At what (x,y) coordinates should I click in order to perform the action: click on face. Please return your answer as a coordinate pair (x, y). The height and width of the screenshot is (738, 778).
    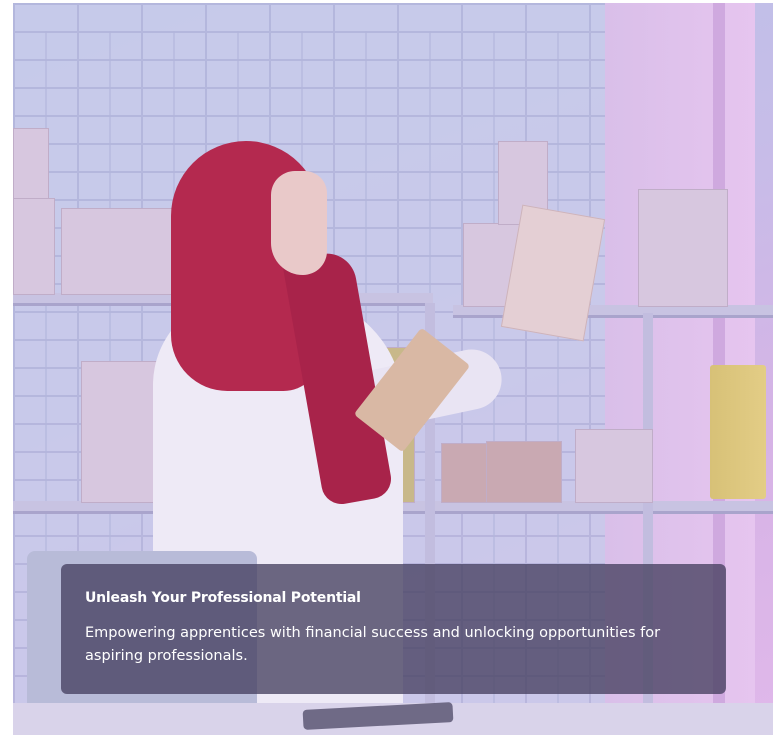
    Looking at the image, I should click on (299, 223).